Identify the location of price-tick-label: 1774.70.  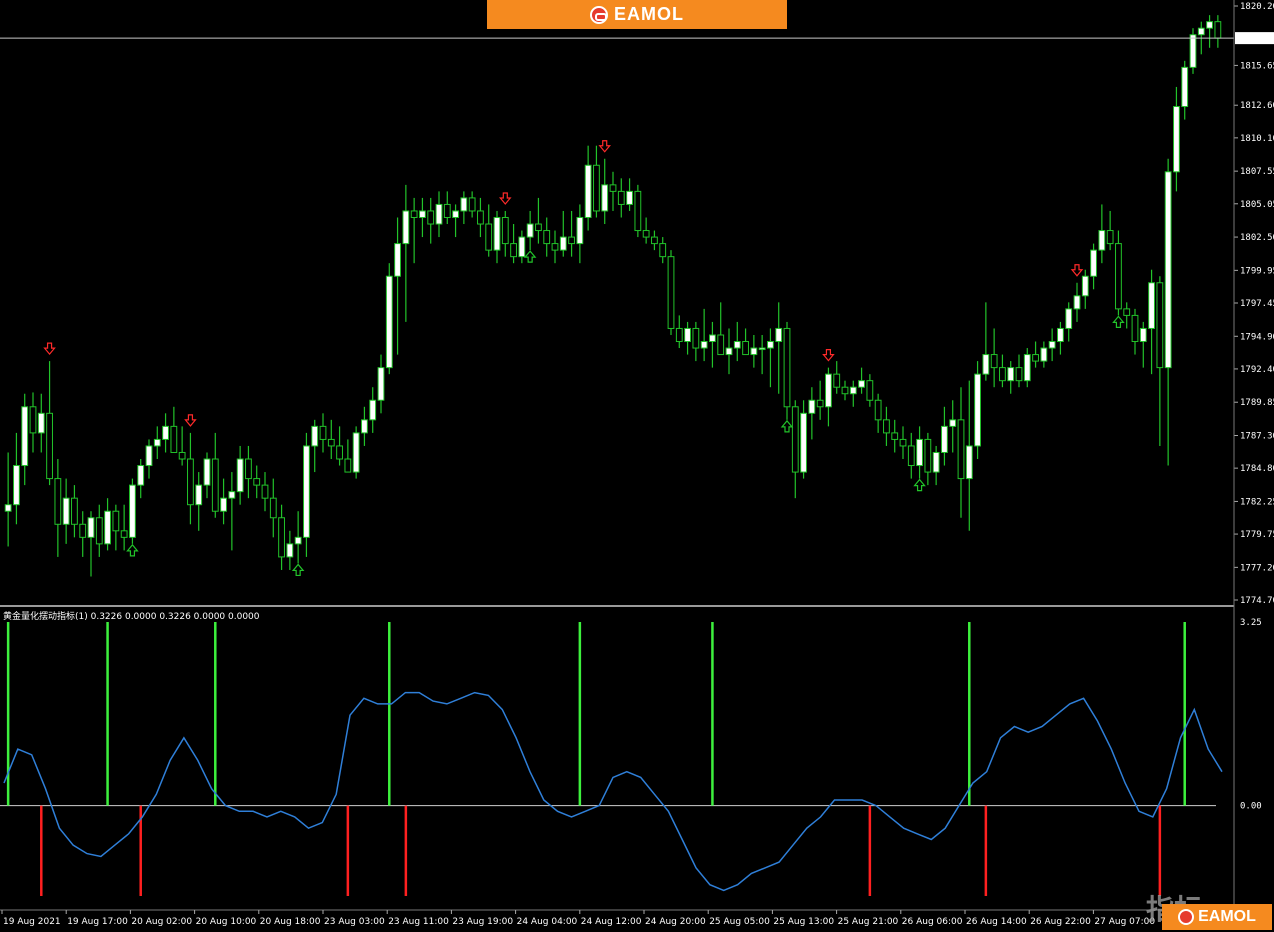
(1257, 601).